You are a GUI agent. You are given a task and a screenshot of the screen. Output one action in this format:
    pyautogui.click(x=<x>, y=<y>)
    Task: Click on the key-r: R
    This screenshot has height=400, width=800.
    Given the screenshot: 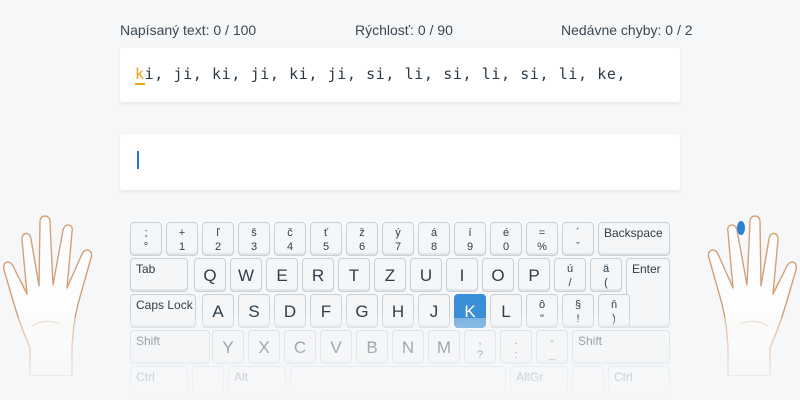 What is the action you would take?
    pyautogui.click(x=318, y=275)
    